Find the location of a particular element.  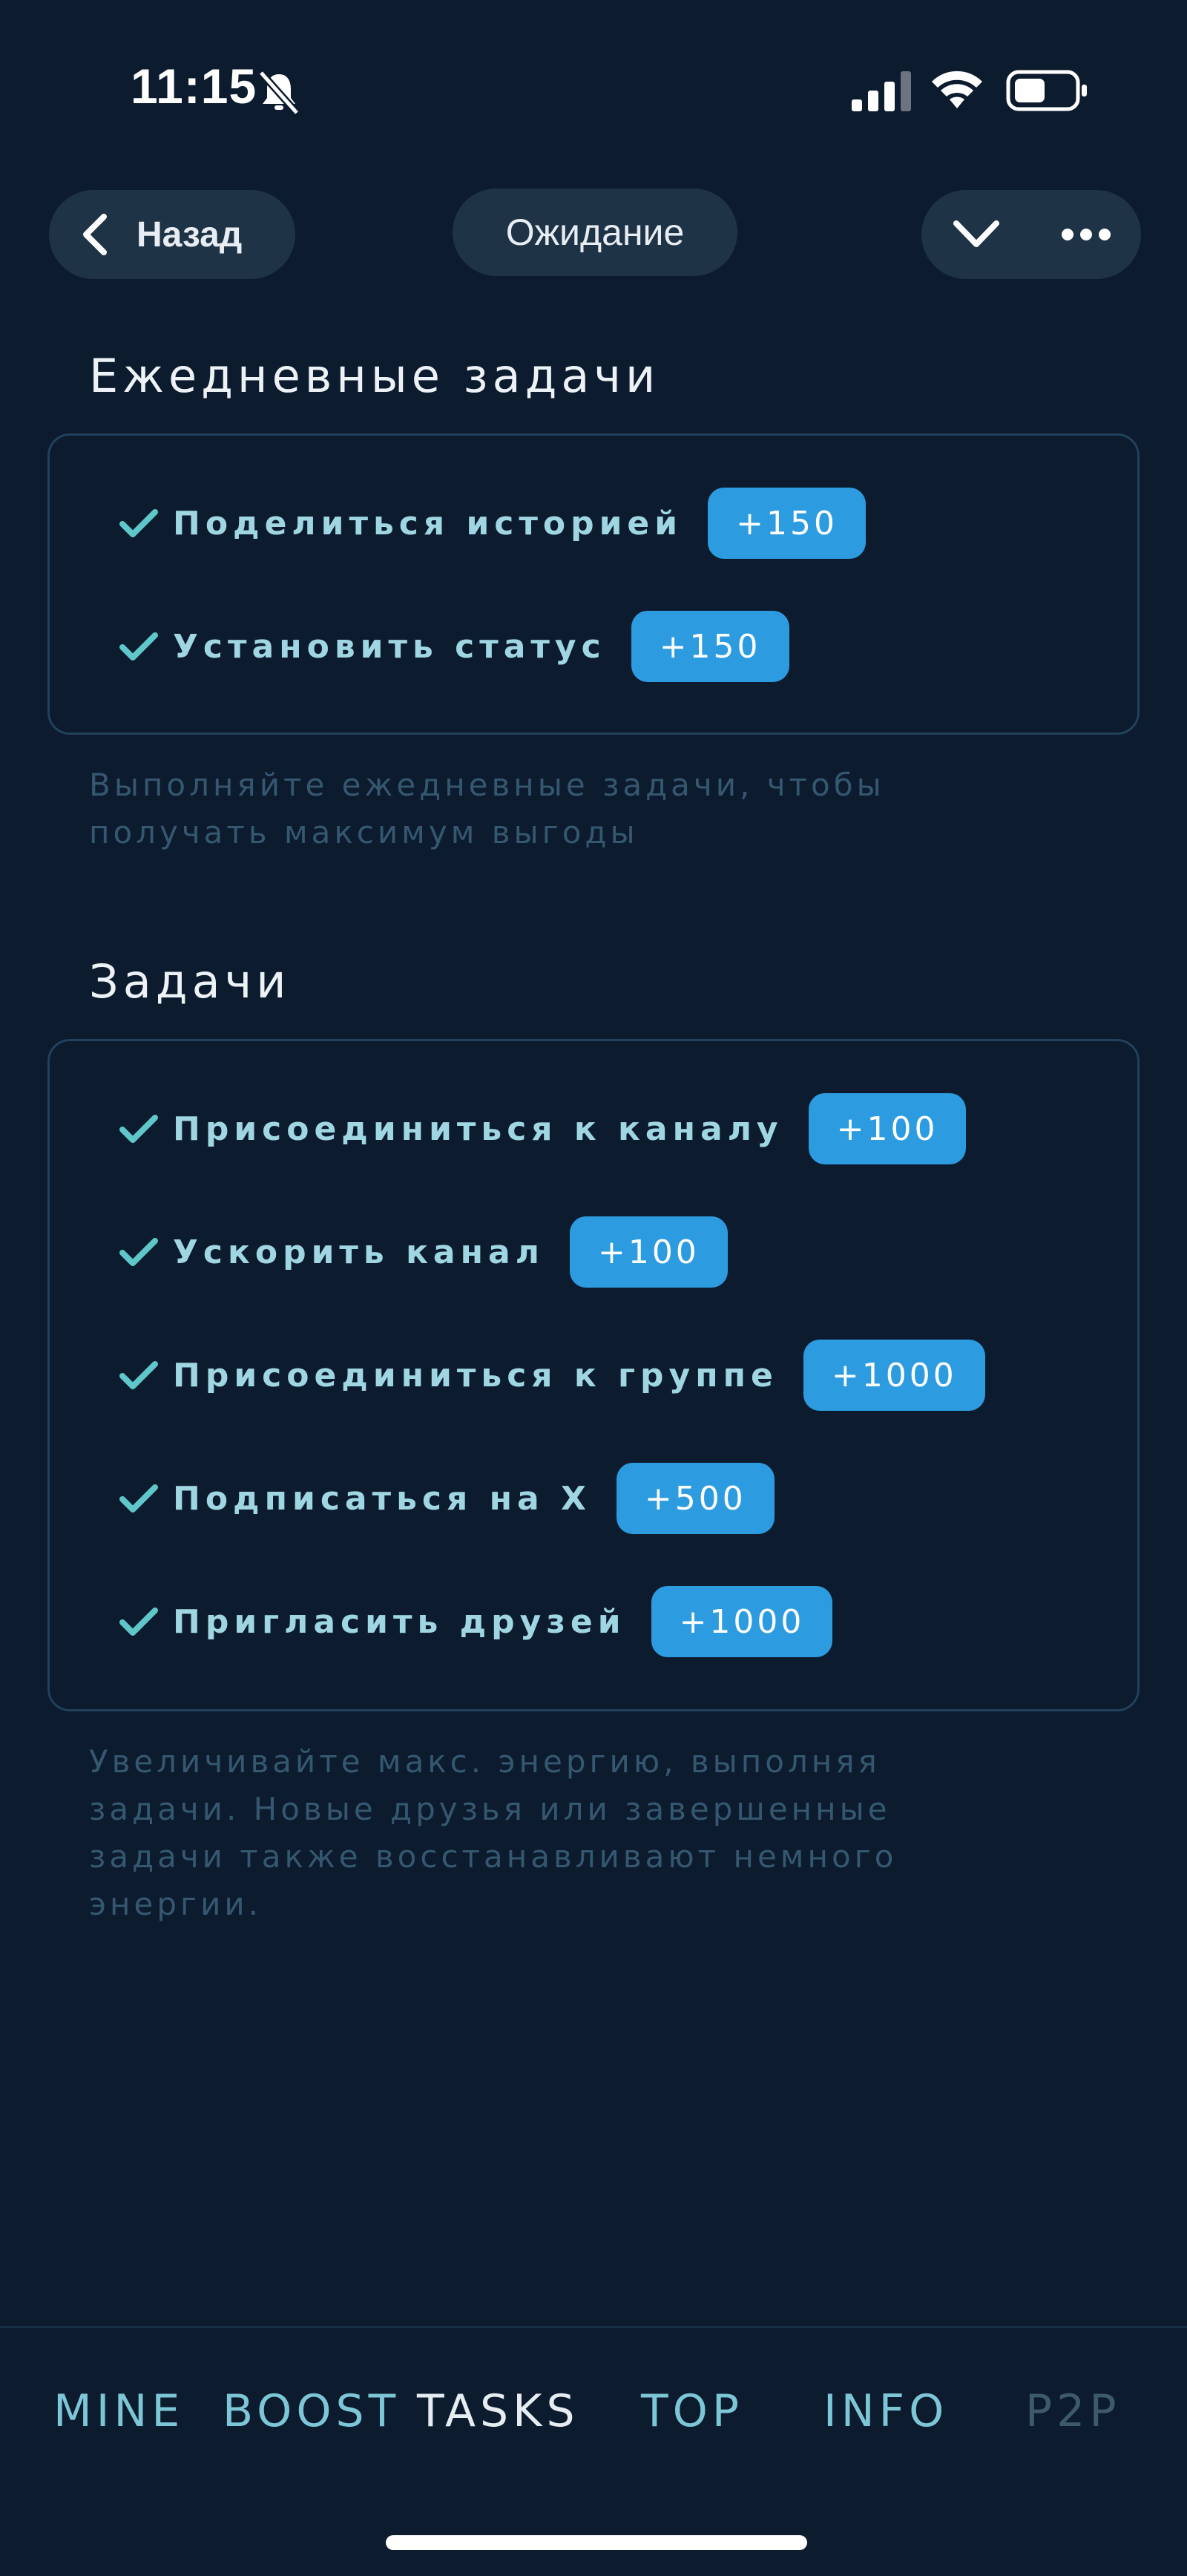

battery-icon is located at coordinates (1046, 90).